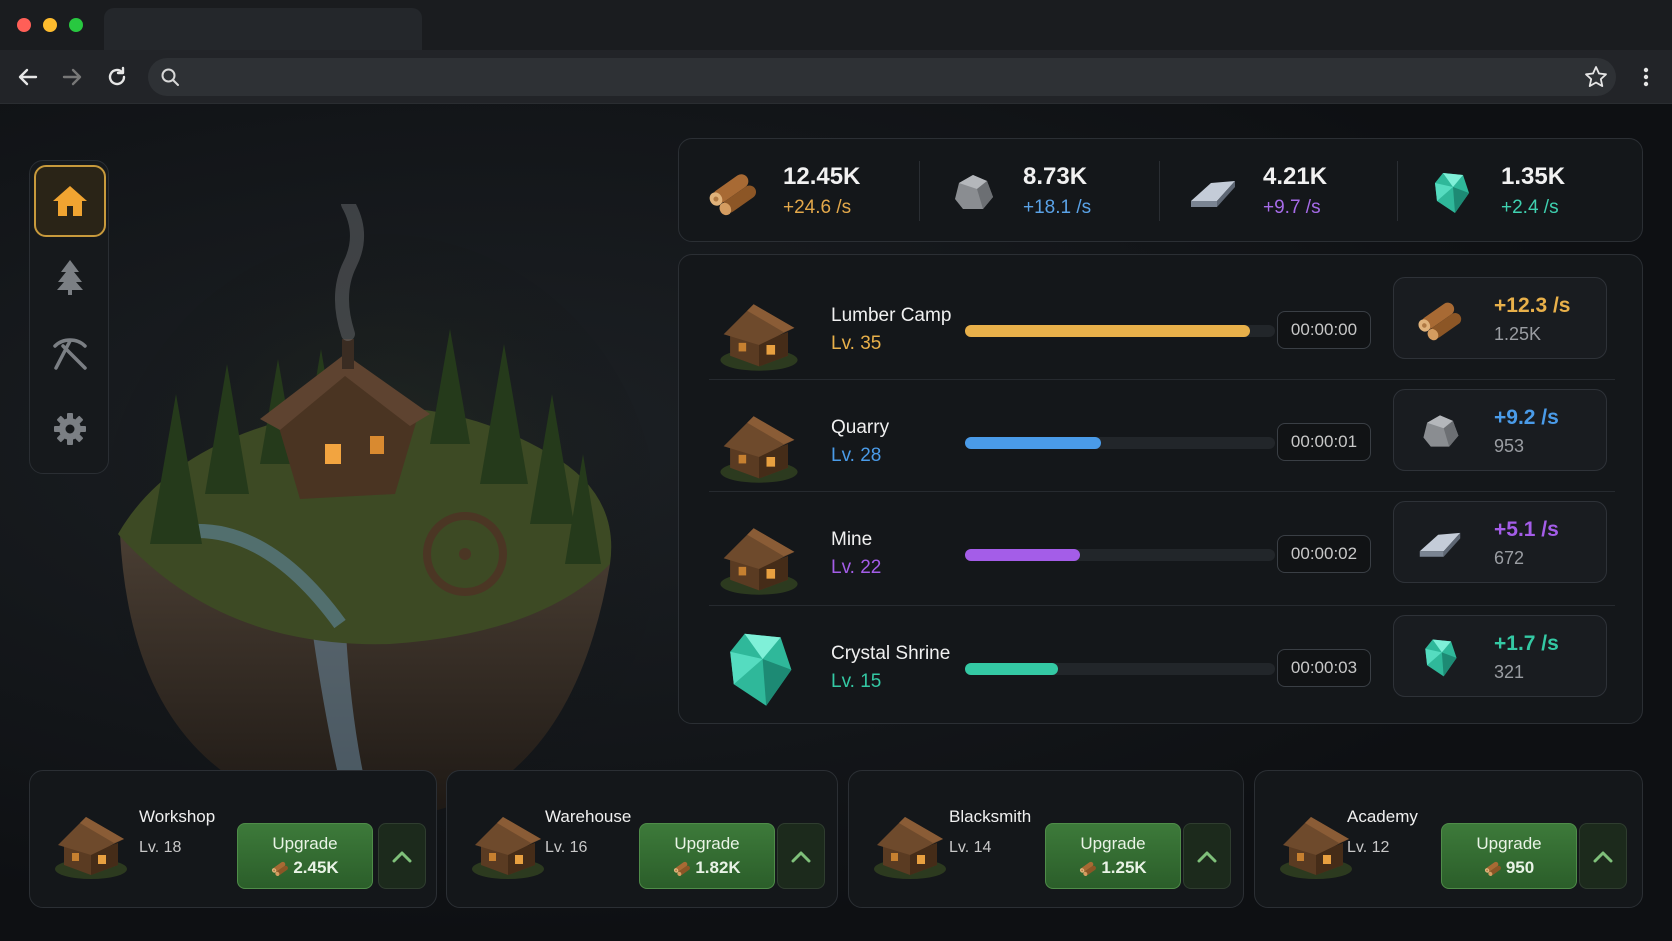  What do you see at coordinates (1324, 668) in the screenshot?
I see `production-timer: 00:00:03` at bounding box center [1324, 668].